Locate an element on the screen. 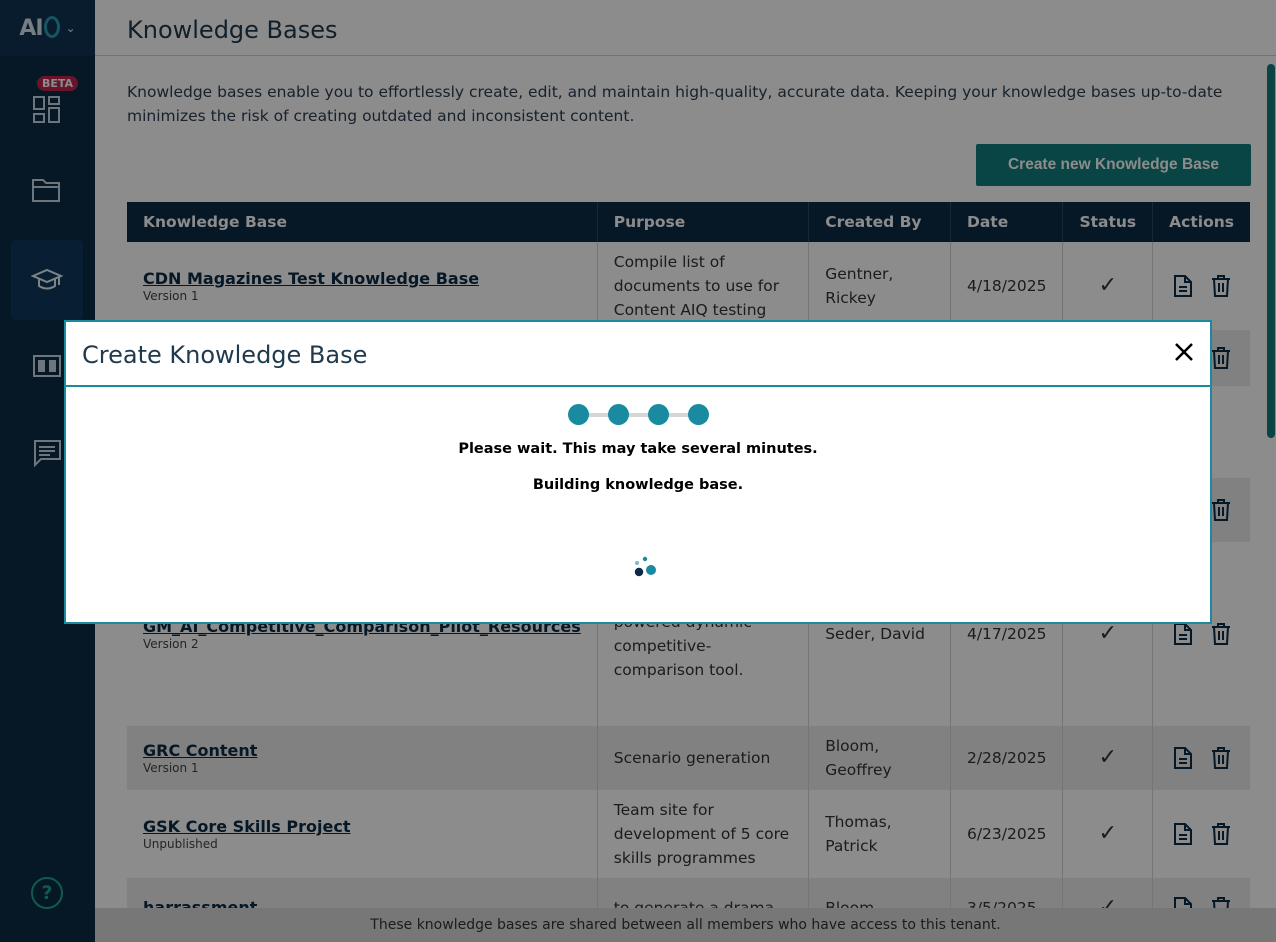  close-button is located at coordinates (1184, 352).